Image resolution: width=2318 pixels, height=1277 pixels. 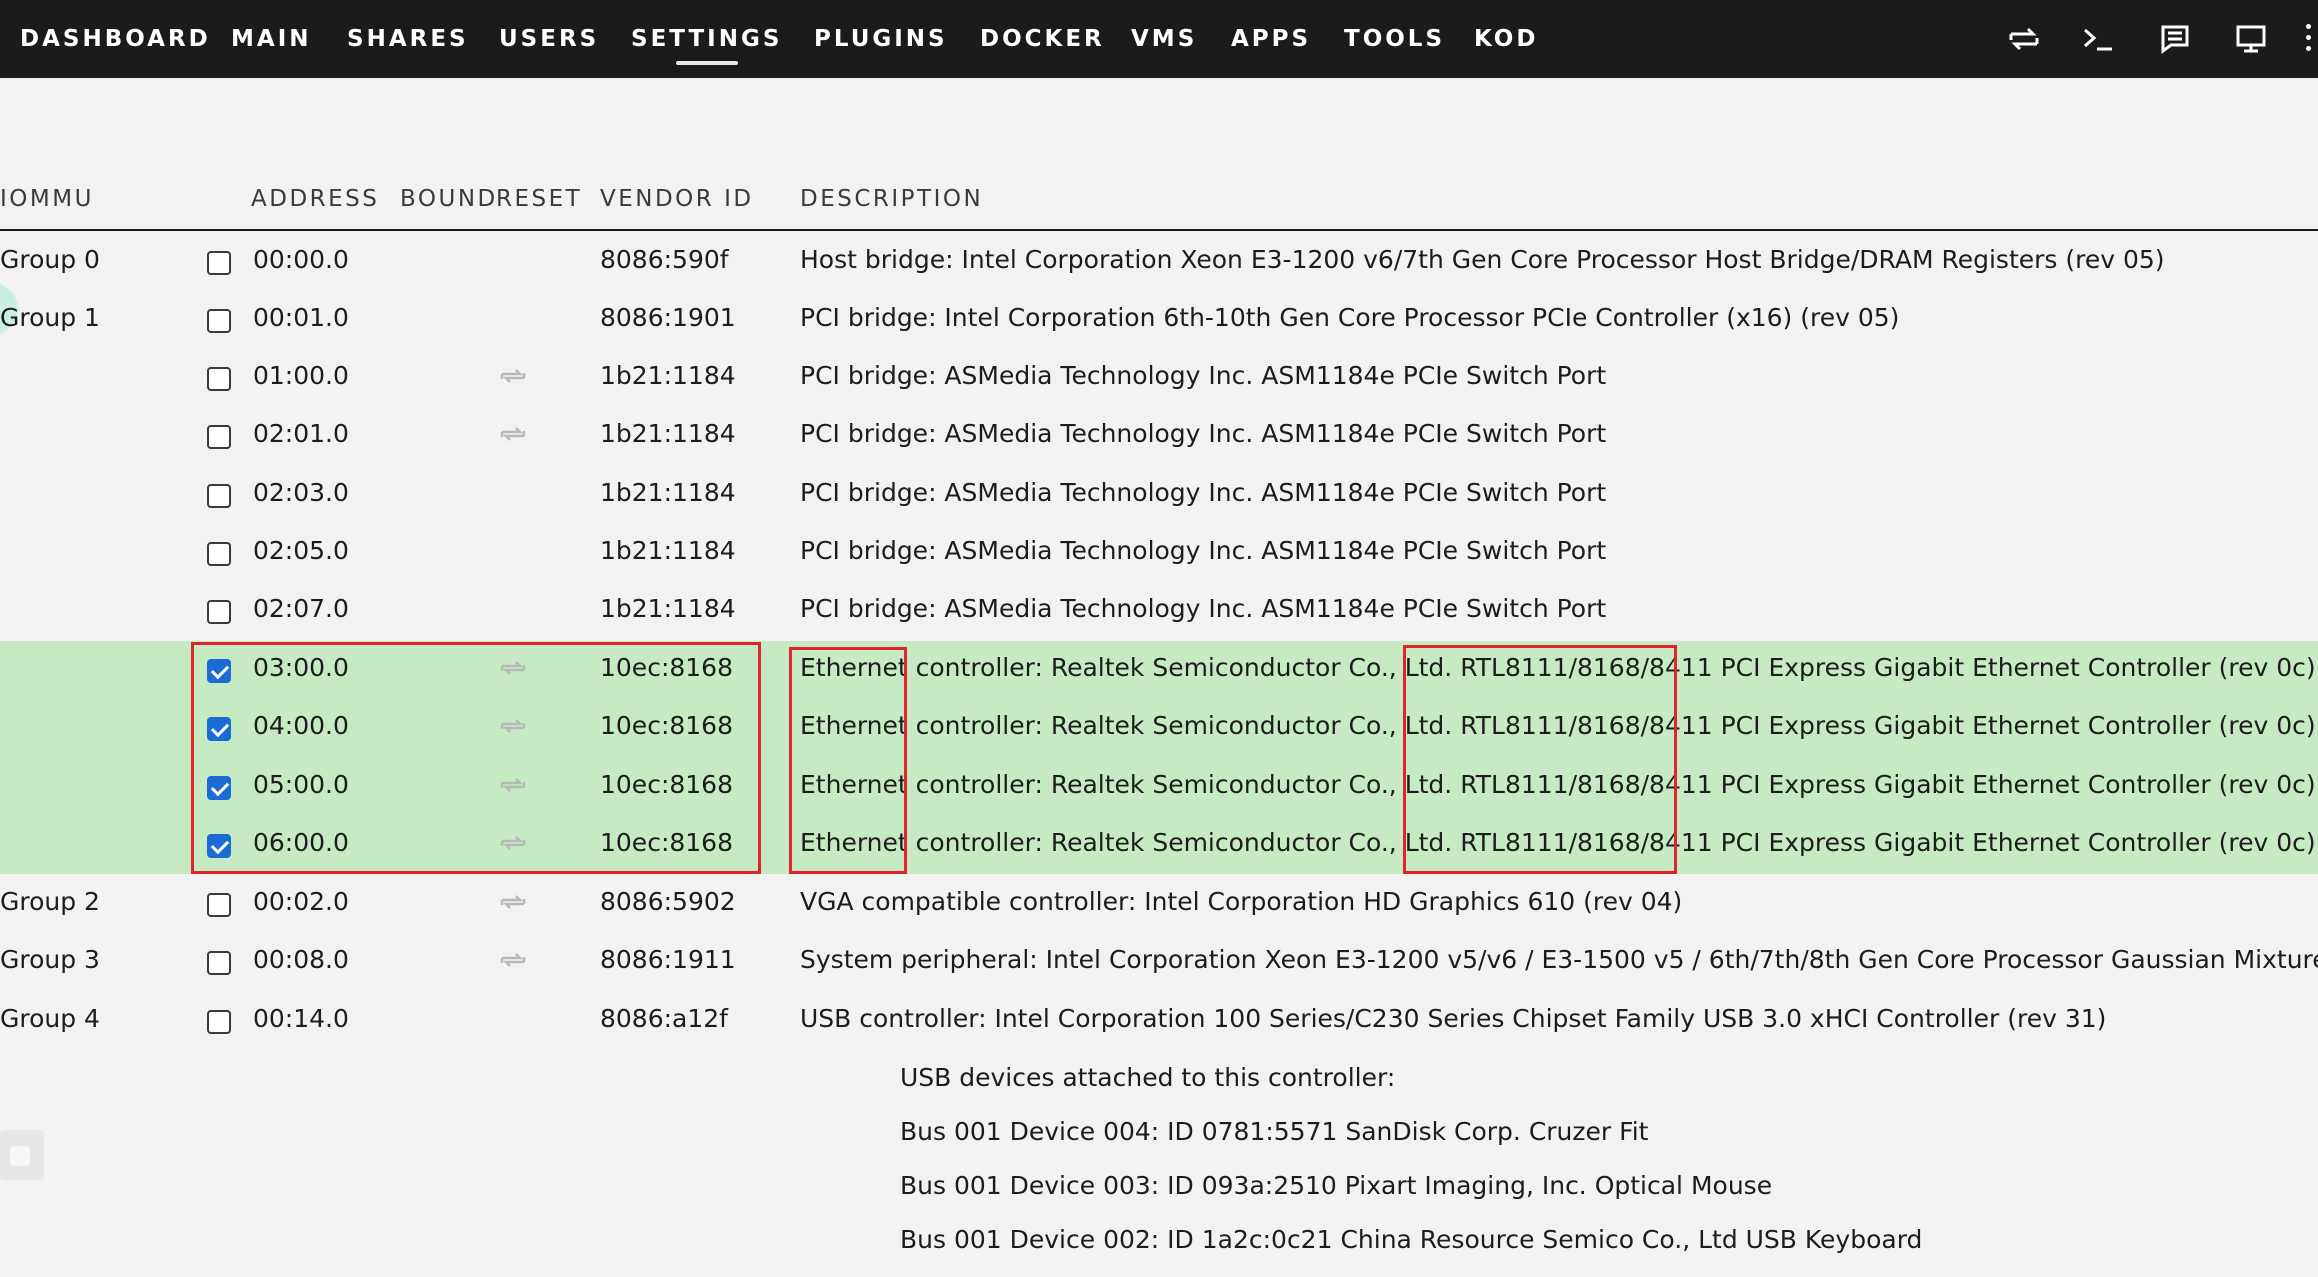 What do you see at coordinates (668, 959) in the screenshot?
I see `vendor-id: 8086:1911` at bounding box center [668, 959].